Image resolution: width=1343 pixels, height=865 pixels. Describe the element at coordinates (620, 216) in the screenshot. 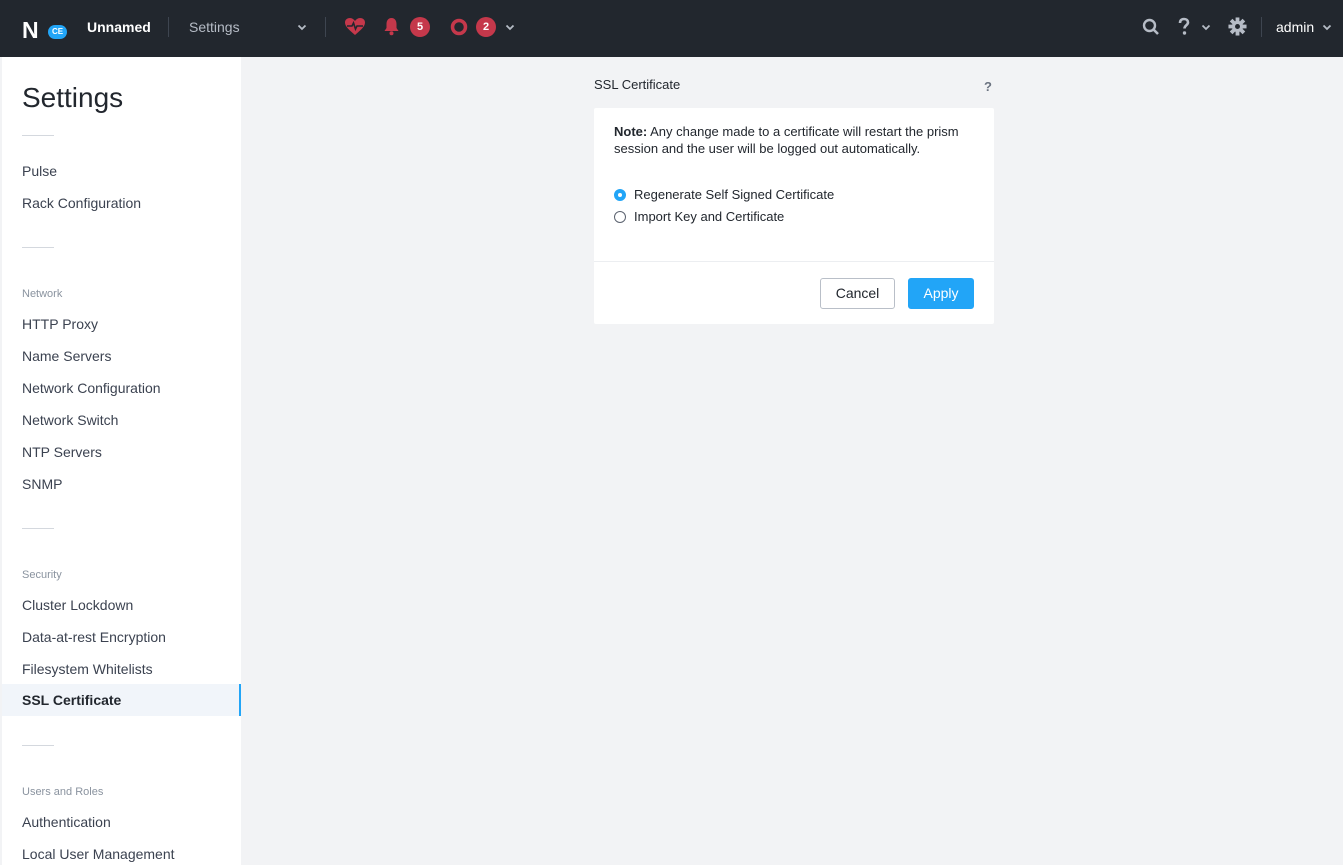

I see `radio-button` at that location.